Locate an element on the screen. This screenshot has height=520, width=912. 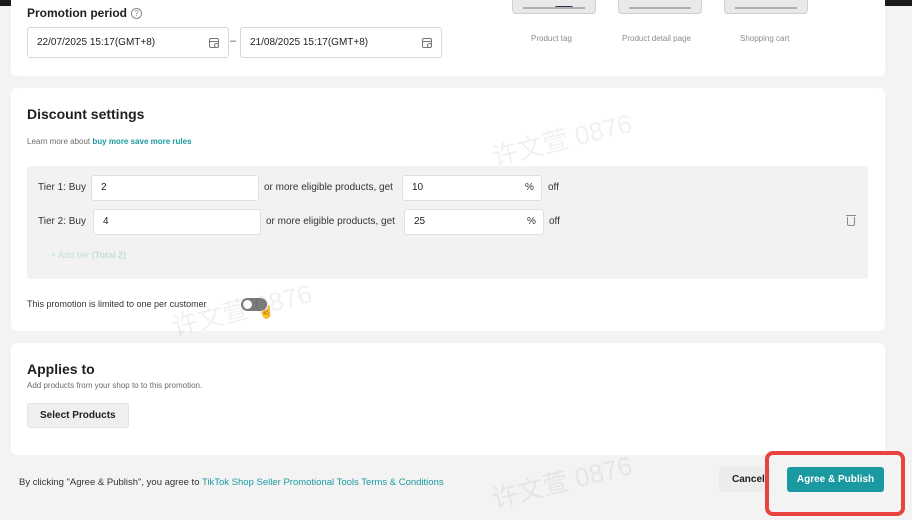
end-date-field: 21/08/2025 15:17(GMT+8) is located at coordinates (341, 42).